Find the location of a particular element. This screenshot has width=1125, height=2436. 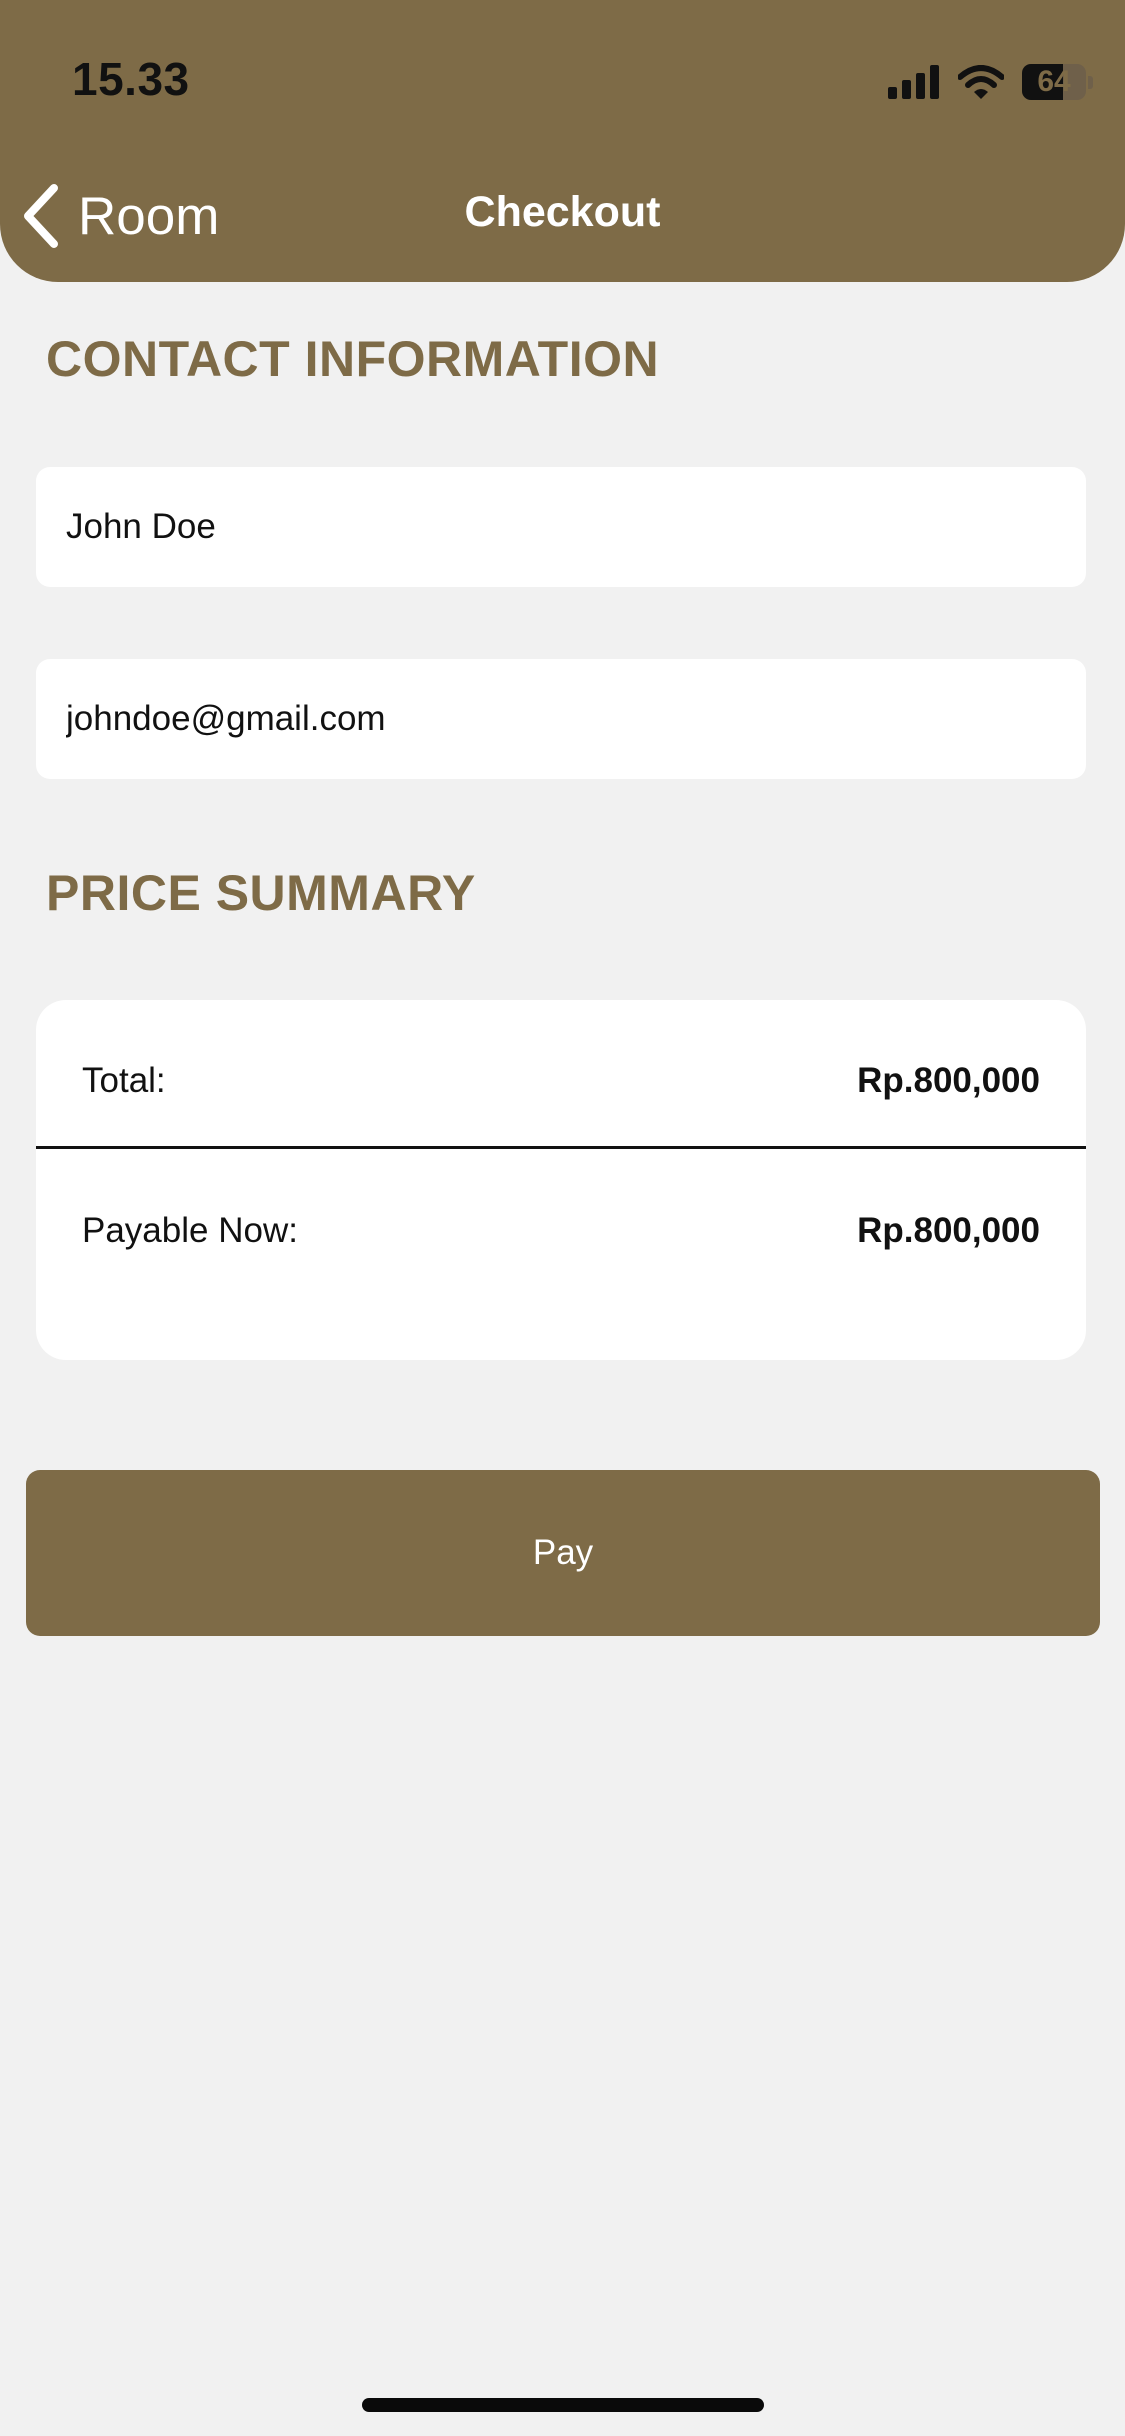

nav-header: 15.33 64 Room Checkout is located at coordinates (562, 141).